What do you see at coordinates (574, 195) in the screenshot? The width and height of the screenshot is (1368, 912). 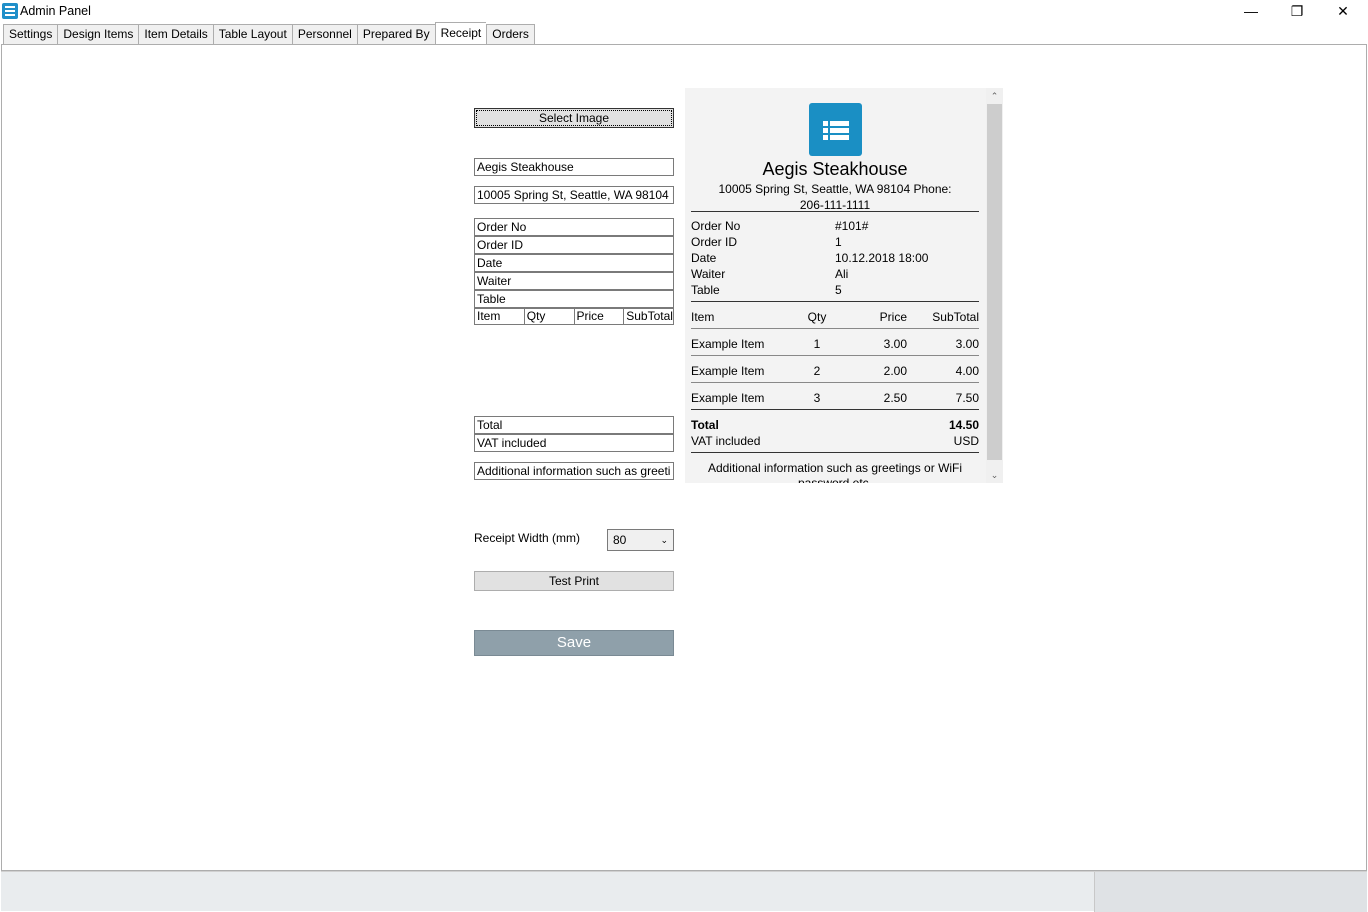 I see `address-input: 10005 Spring St, Seattle, WA 98104 P` at bounding box center [574, 195].